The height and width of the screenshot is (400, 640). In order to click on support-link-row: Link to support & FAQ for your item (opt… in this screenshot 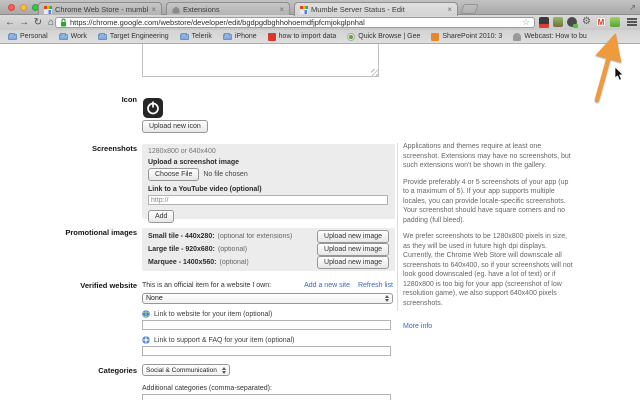, I will do `click(218, 340)`.